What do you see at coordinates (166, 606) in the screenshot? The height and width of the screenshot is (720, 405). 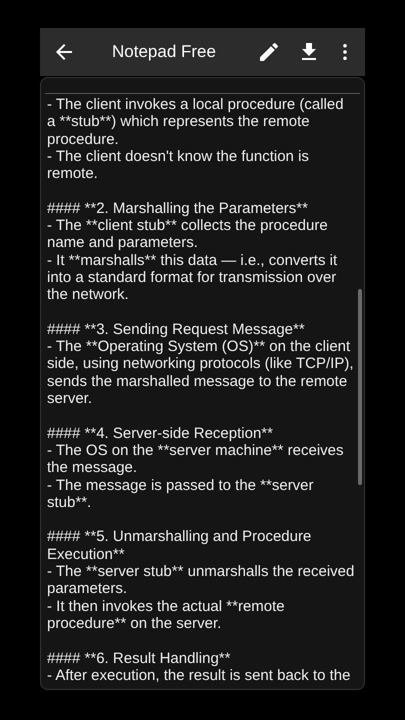 I see `note-text-line: - It then invokes the actual **remote` at bounding box center [166, 606].